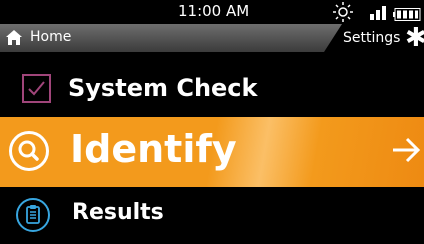 This screenshot has height=244, width=424. What do you see at coordinates (343, 14) in the screenshot?
I see `sun-icon` at bounding box center [343, 14].